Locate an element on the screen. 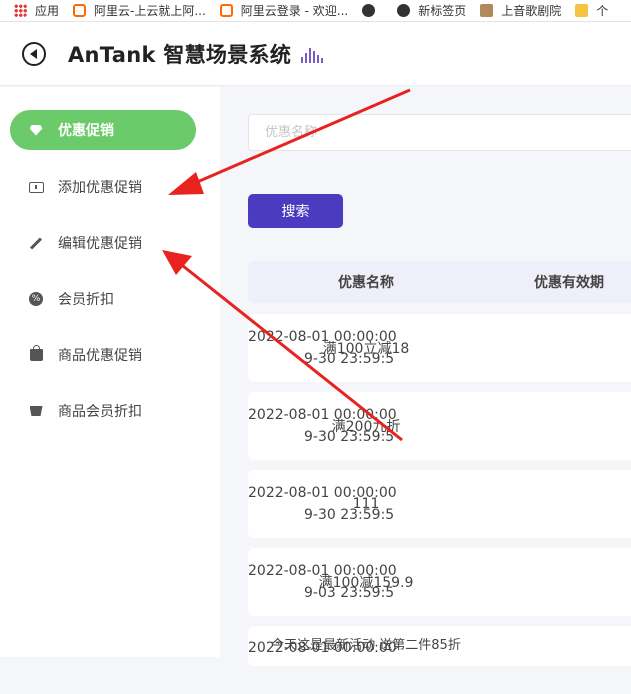  basket-icon is located at coordinates (36, 411).